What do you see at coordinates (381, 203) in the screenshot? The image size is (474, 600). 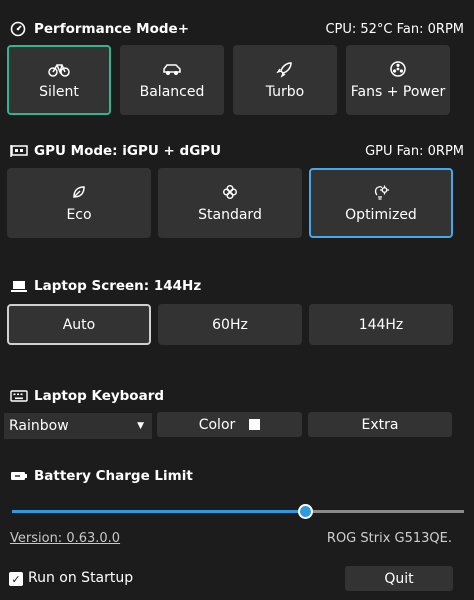 I see `gpu-optimized-button: Optimized` at bounding box center [381, 203].